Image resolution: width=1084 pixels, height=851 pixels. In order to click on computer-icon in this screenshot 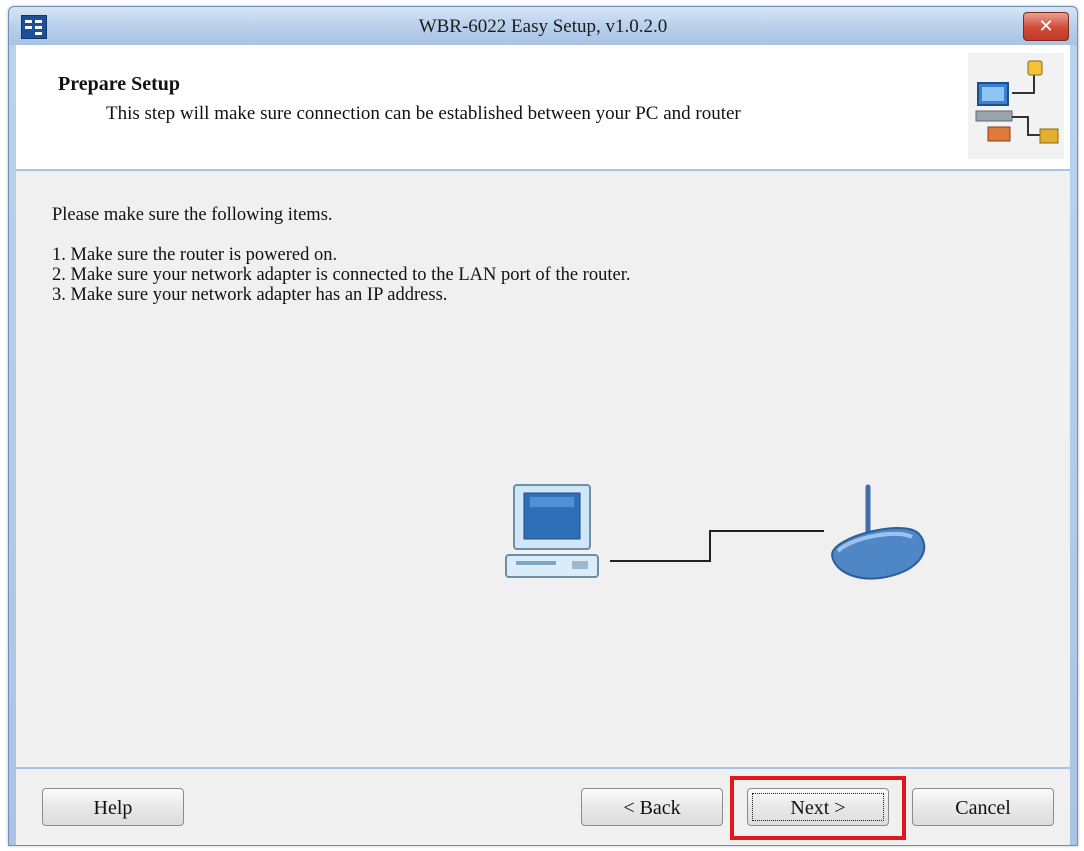, I will do `click(552, 531)`.